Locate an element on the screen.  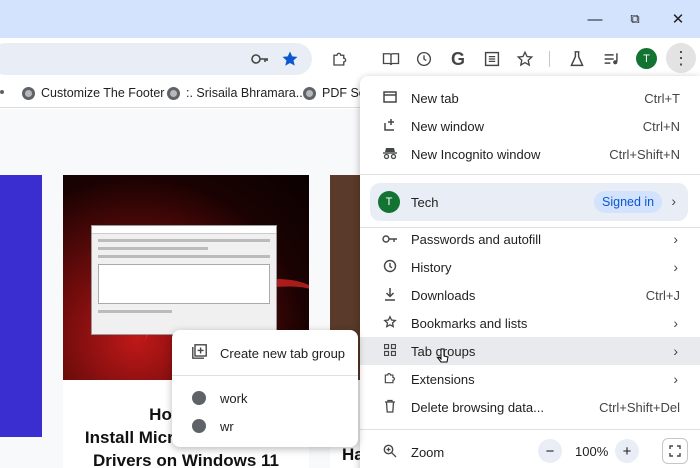
profile-avatar-button: T is located at coordinates (646, 58).